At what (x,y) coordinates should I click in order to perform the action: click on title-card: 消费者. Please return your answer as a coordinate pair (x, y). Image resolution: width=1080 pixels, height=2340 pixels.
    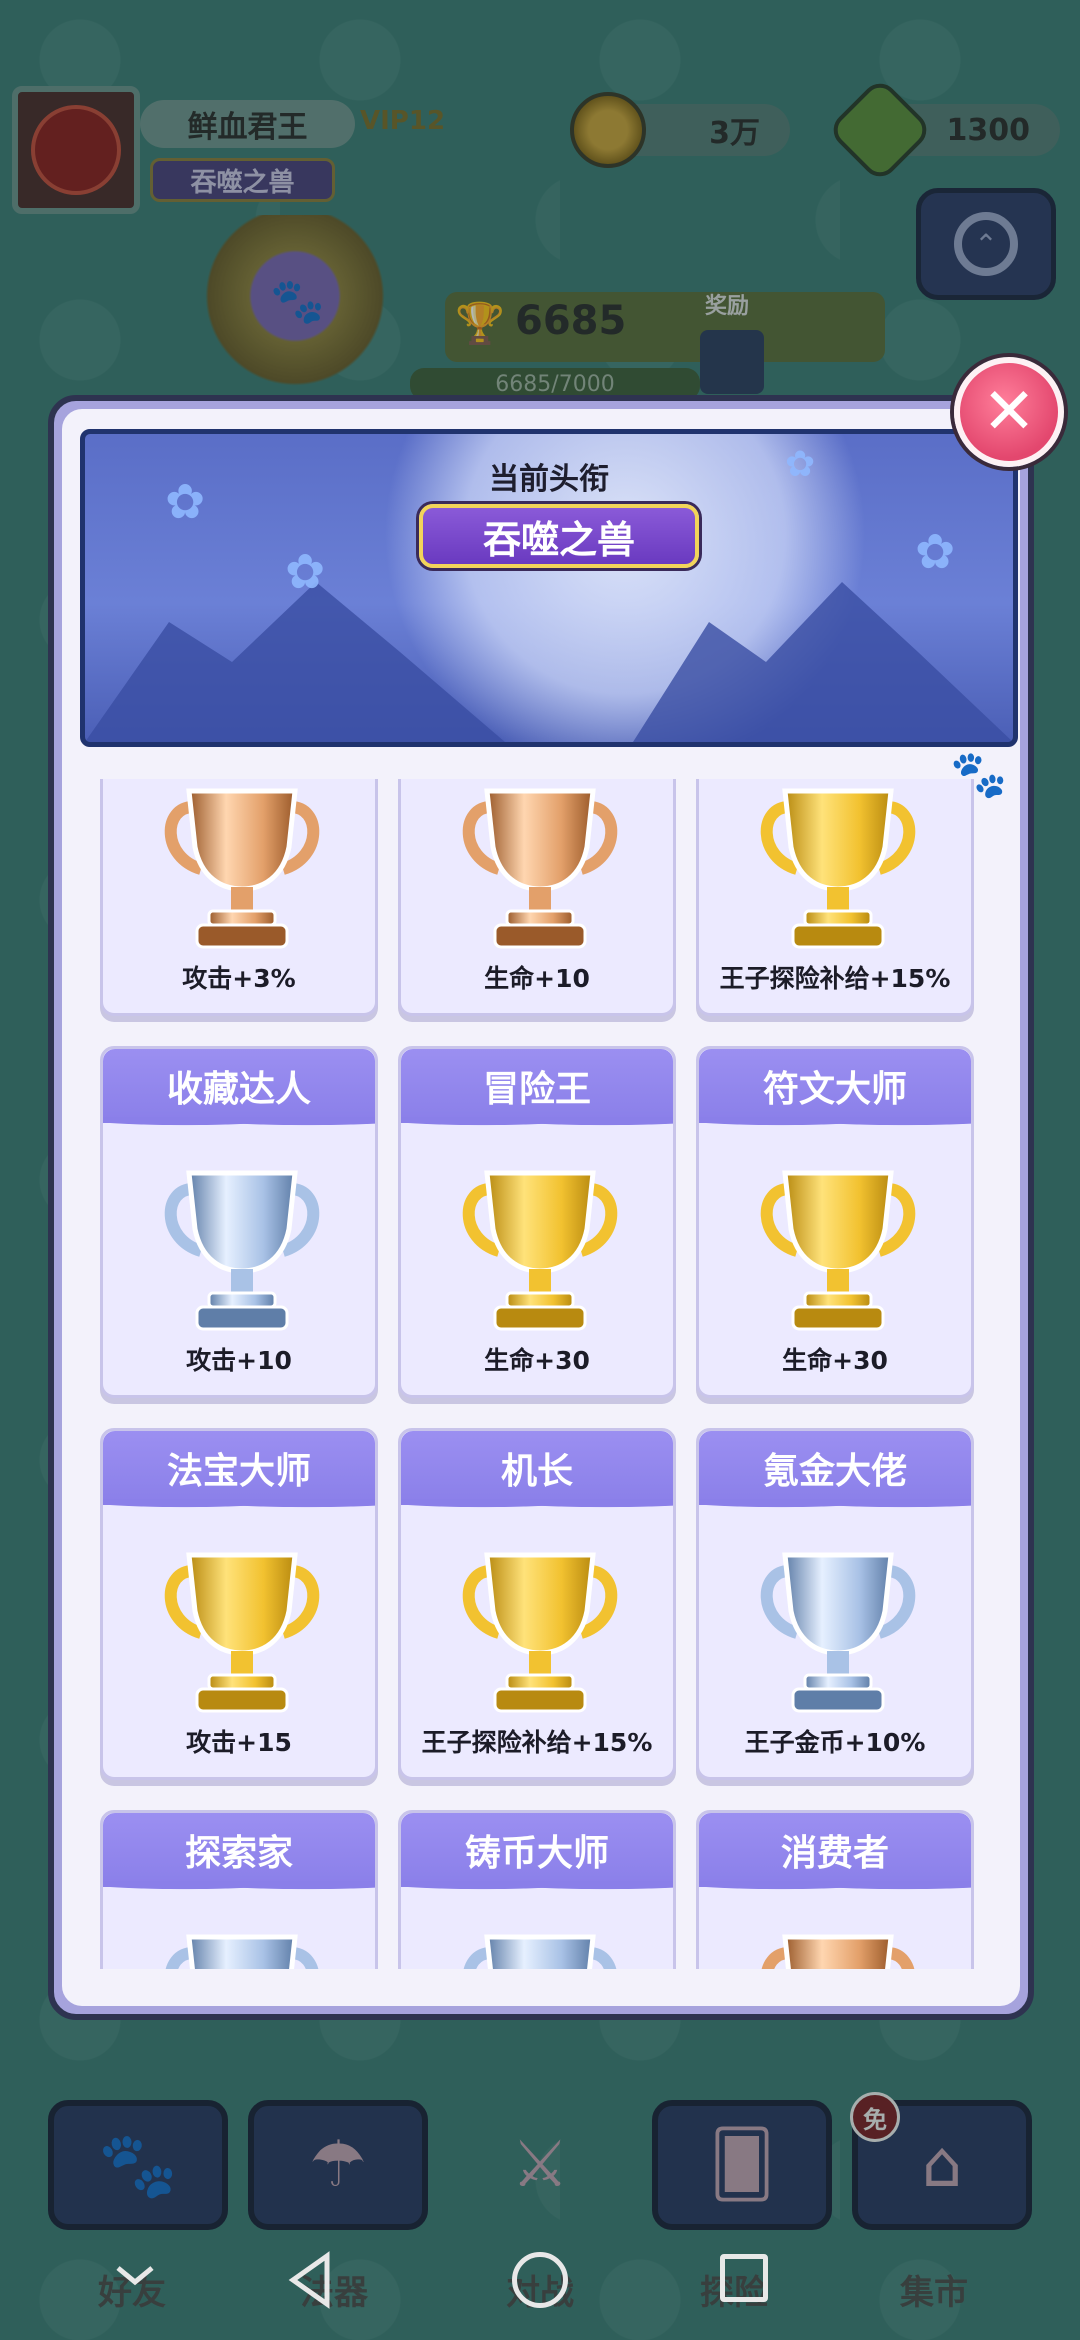
    Looking at the image, I should click on (835, 1889).